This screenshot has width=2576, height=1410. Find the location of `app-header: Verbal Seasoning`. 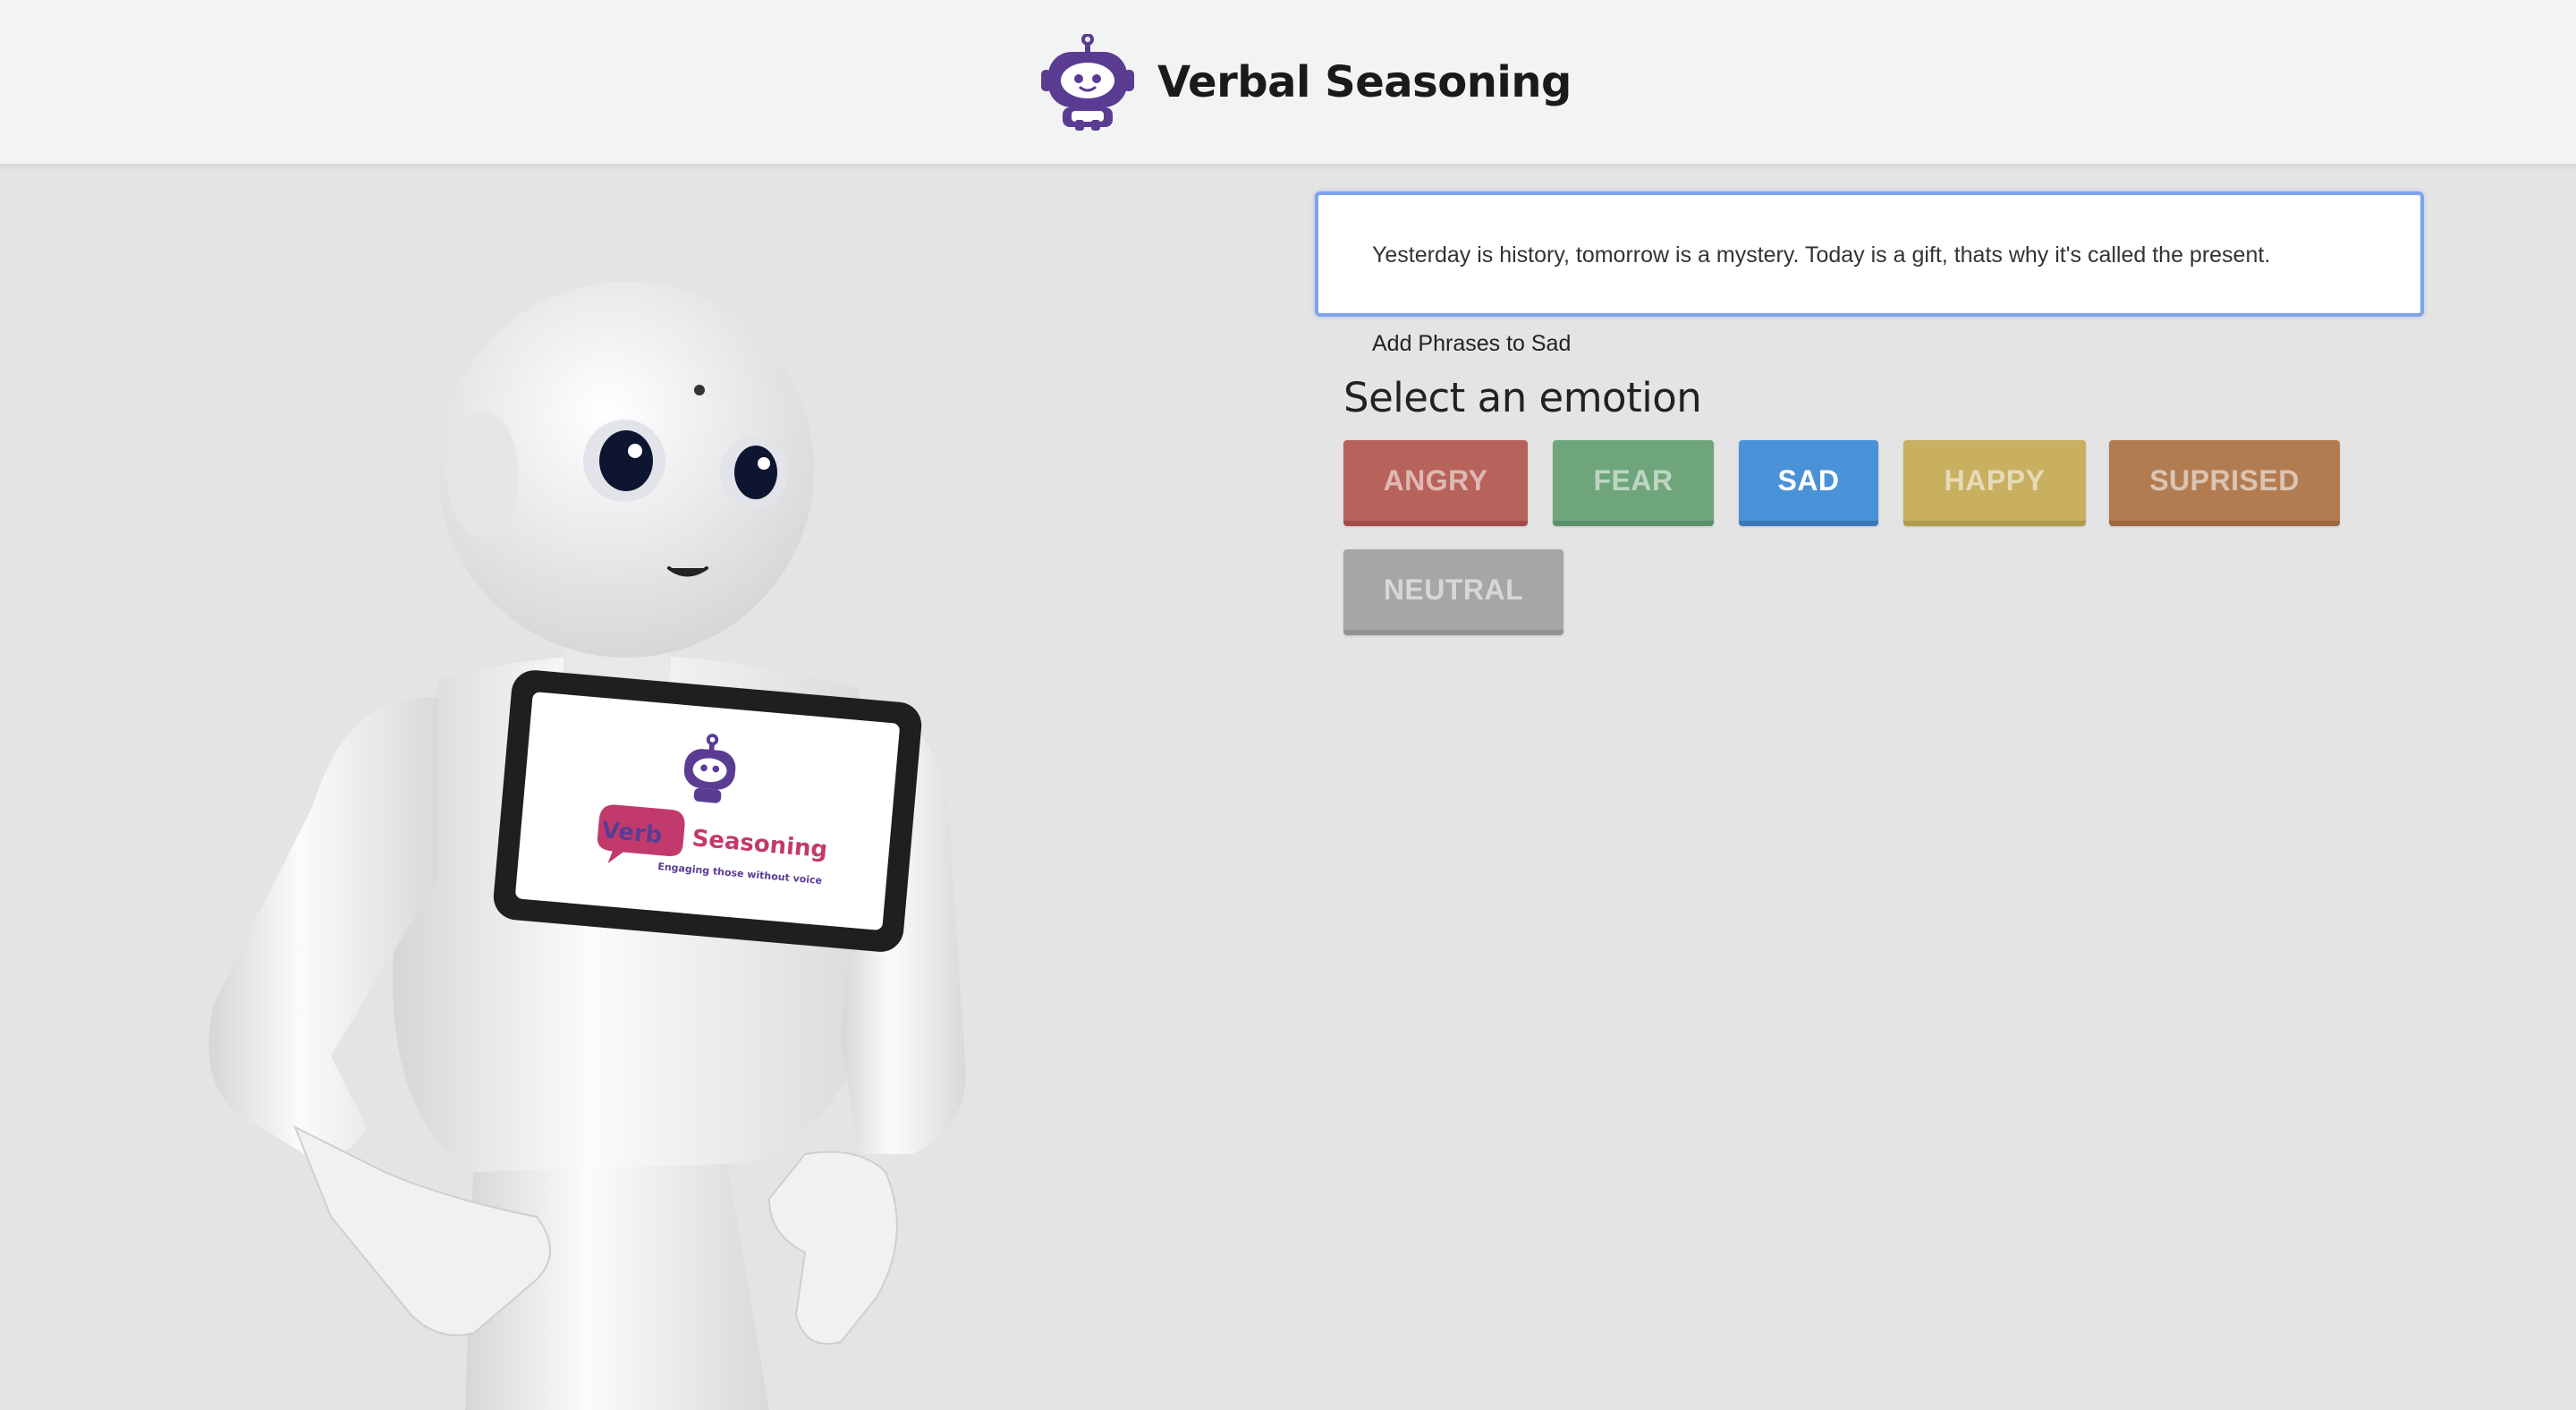

app-header: Verbal Seasoning is located at coordinates (1288, 83).